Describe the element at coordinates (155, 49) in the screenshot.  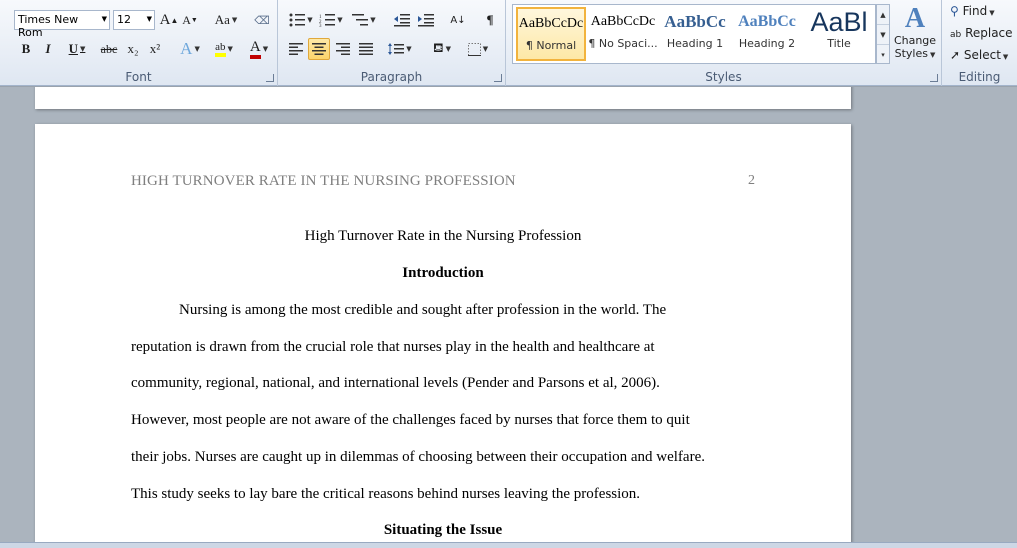
I see `superscript-button: x²` at that location.